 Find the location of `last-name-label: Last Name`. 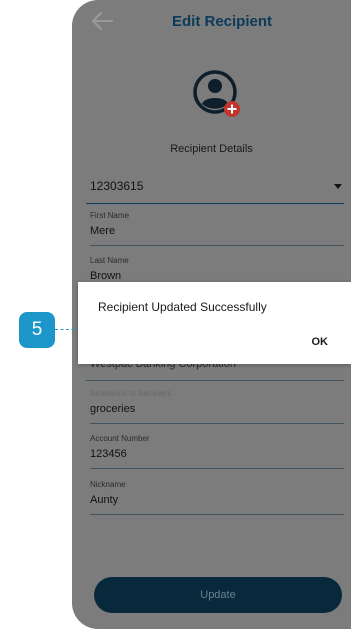

last-name-label: Last Name is located at coordinates (109, 260).